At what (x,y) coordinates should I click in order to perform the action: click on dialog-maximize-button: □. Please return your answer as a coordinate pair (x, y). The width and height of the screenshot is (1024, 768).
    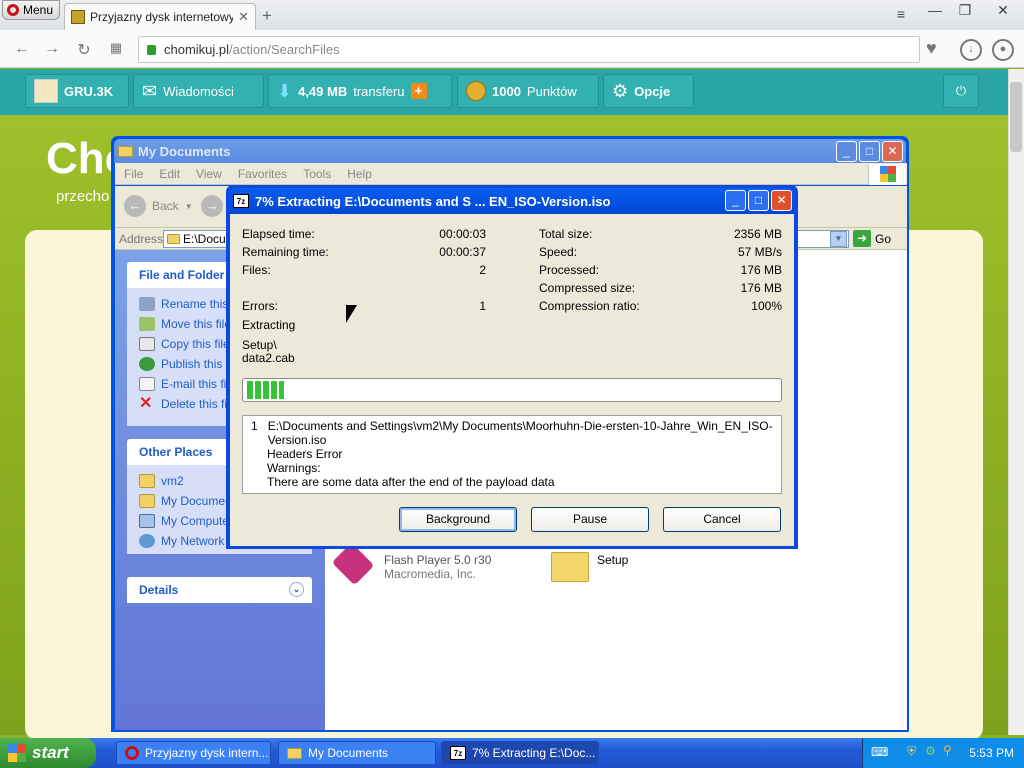
    Looking at the image, I should click on (758, 200).